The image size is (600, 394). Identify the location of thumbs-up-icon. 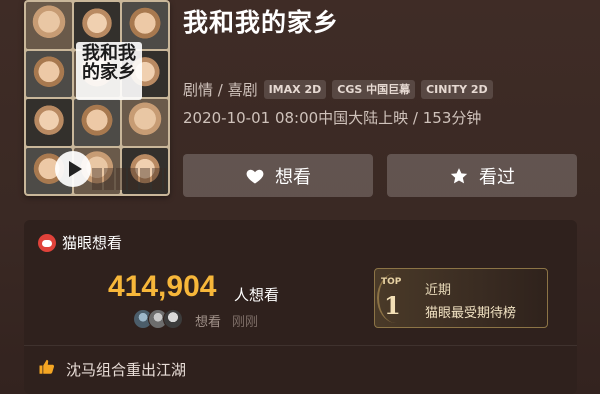
(47, 369).